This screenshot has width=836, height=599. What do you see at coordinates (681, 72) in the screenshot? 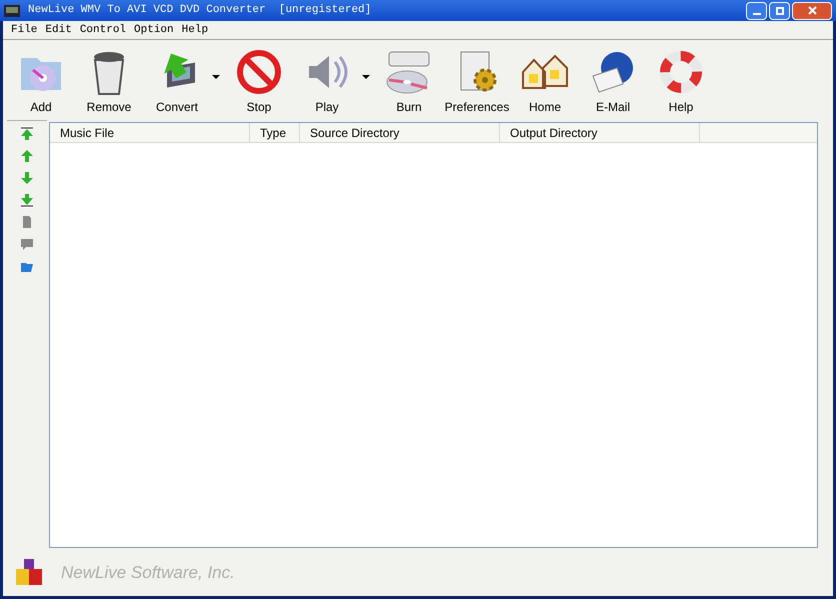
I see `lifebuoy-icon` at bounding box center [681, 72].